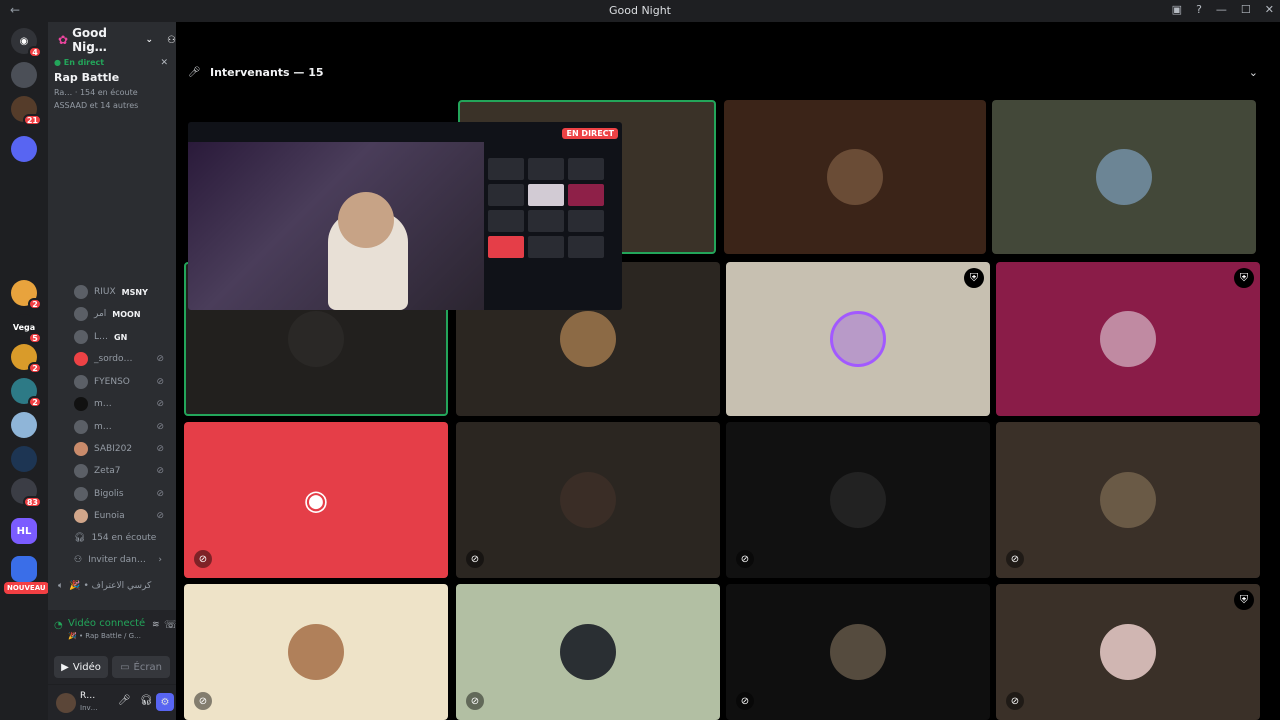 The image size is (1280, 720). I want to click on member-item: Bigolis ⊘, so click(122, 494).